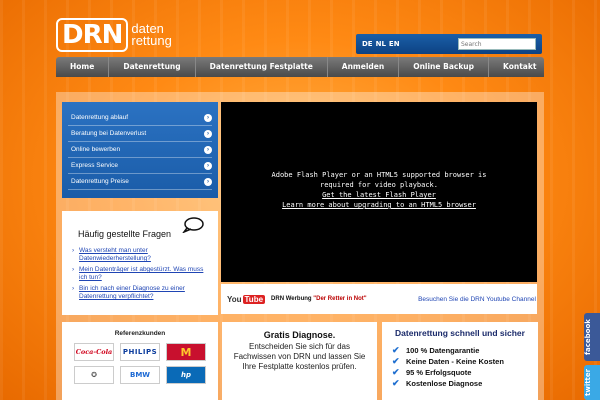 The width and height of the screenshot is (600, 400). Describe the element at coordinates (444, 383) in the screenshot. I see `benefit-label: Kostenlose Diagnose` at that location.